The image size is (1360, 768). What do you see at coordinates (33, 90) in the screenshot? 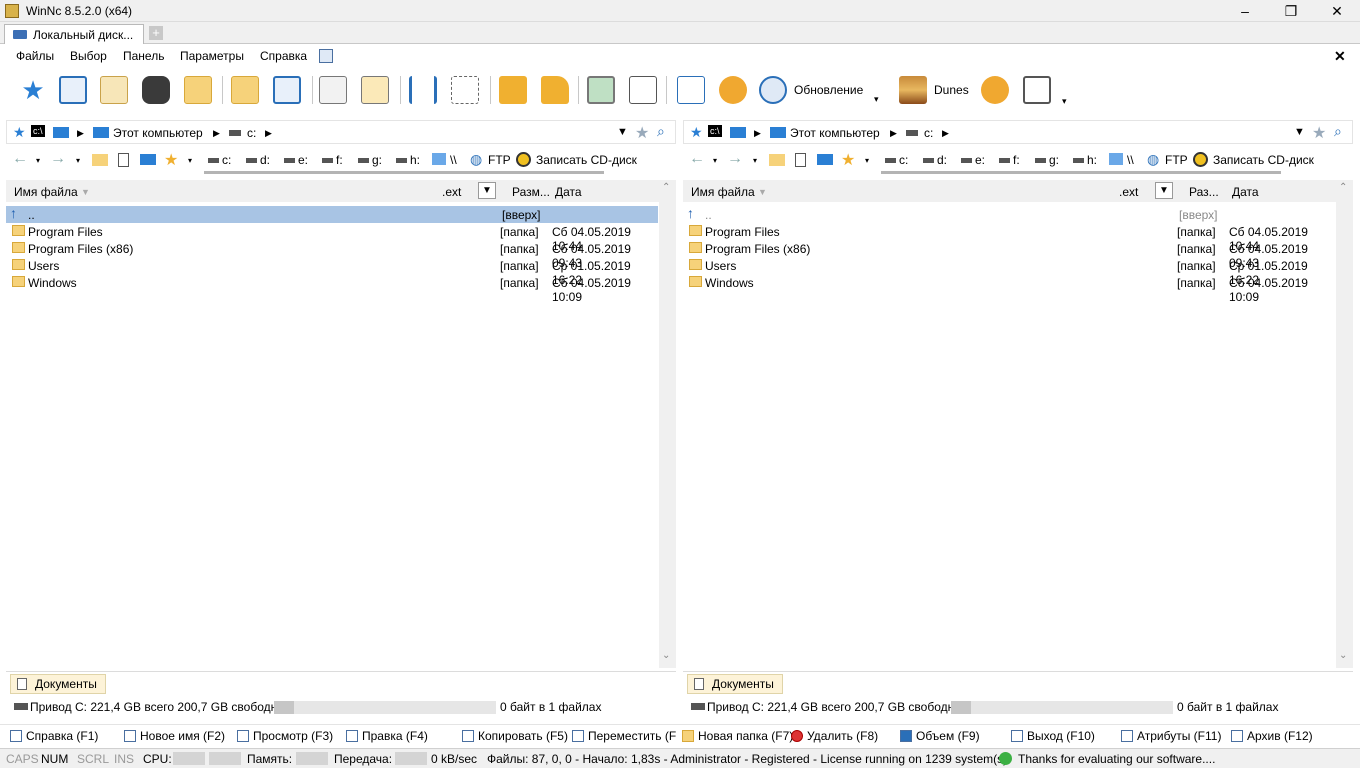
I see `favorites-button: ★` at bounding box center [33, 90].